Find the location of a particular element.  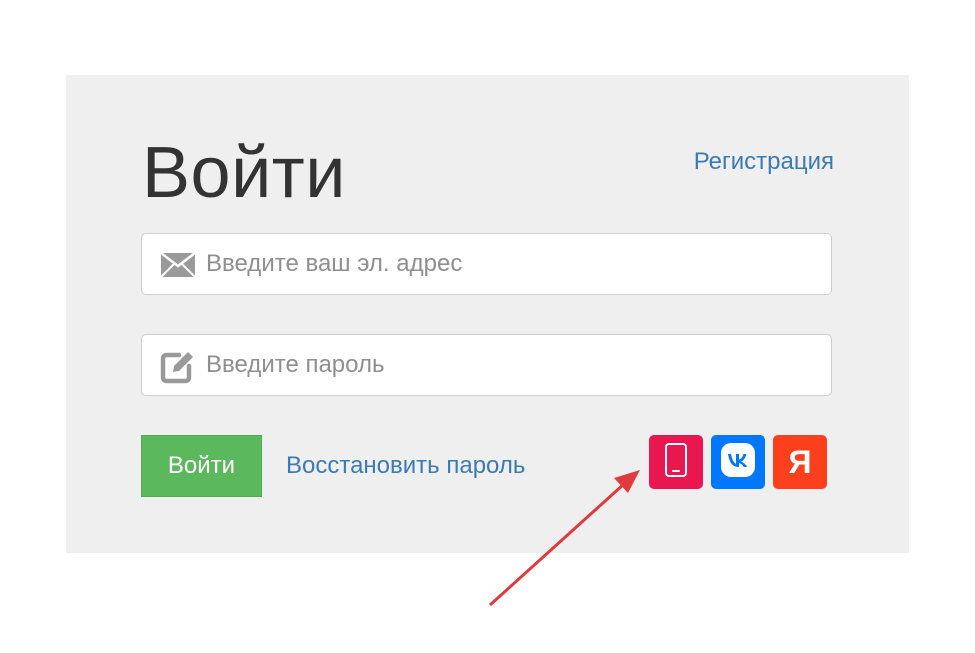

vk-icon is located at coordinates (738, 462).